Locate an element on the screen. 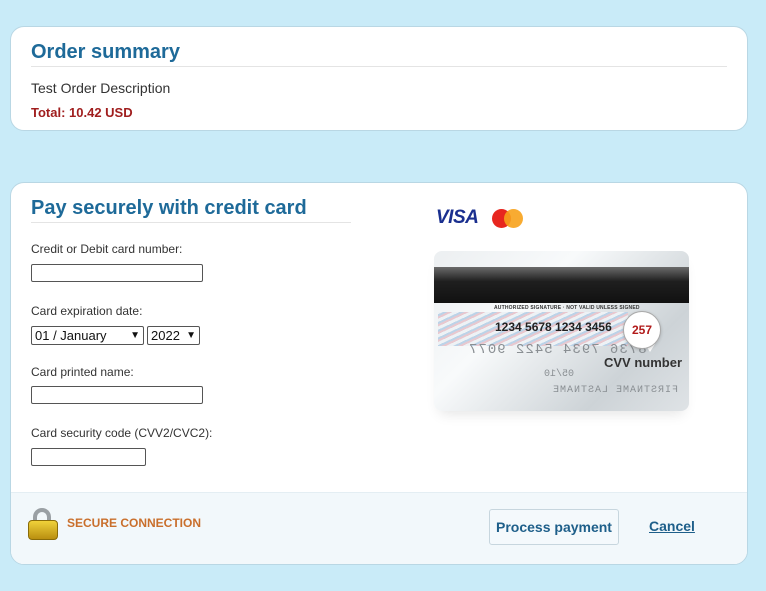 This screenshot has height=591, width=766. cvv-caption: CVV number is located at coordinates (643, 362).